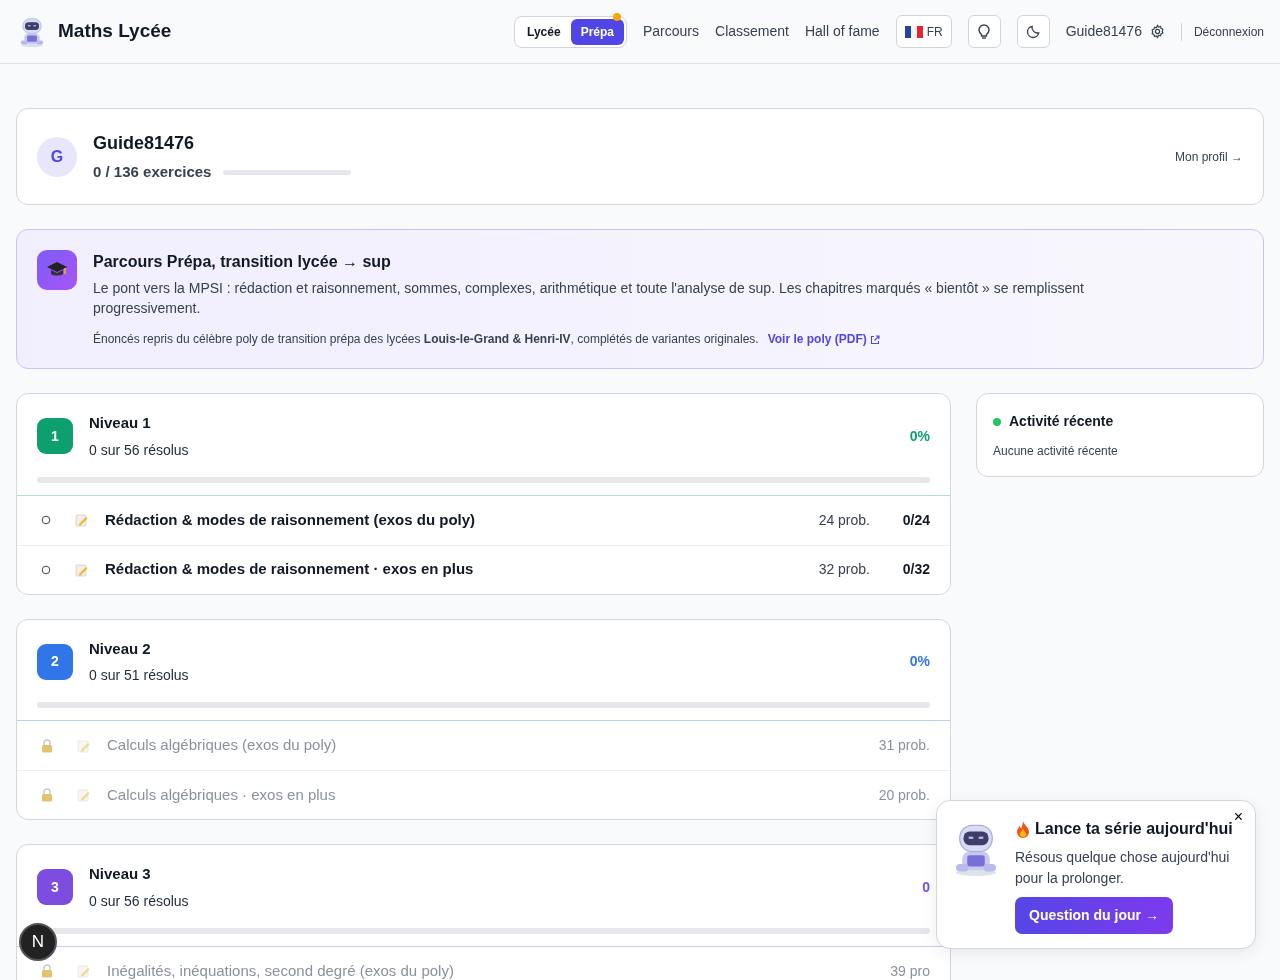 Image resolution: width=1280 pixels, height=980 pixels. I want to click on external-link-icon, so click(875, 339).